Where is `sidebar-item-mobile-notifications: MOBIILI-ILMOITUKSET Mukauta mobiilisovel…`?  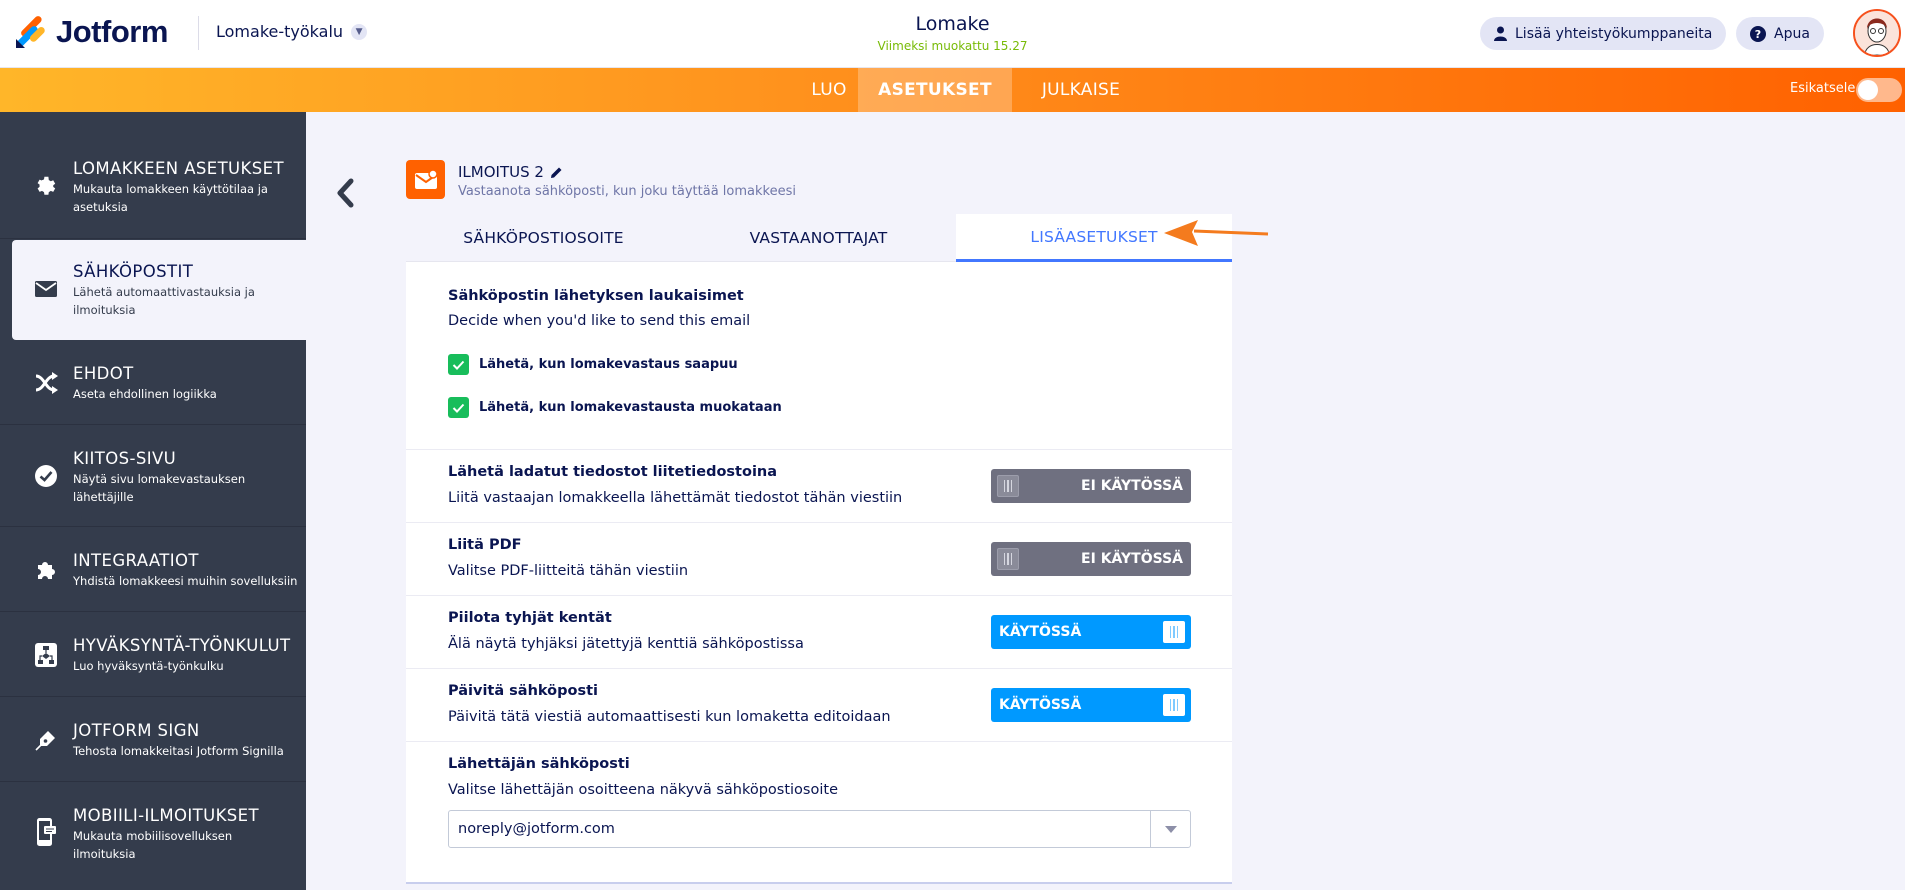 sidebar-item-mobile-notifications: MOBIILI-ILMOITUKSET Mukauta mobiilisovel… is located at coordinates (153, 836).